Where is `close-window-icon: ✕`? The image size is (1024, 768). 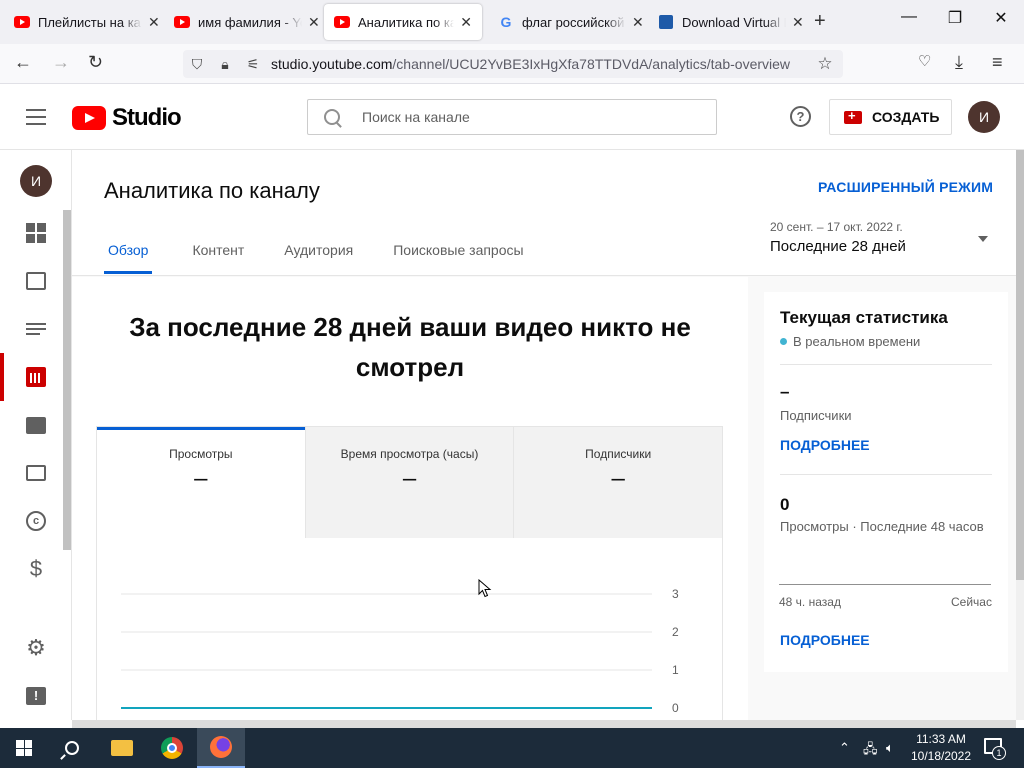
close-window-icon: ✕ is located at coordinates (1001, 18).